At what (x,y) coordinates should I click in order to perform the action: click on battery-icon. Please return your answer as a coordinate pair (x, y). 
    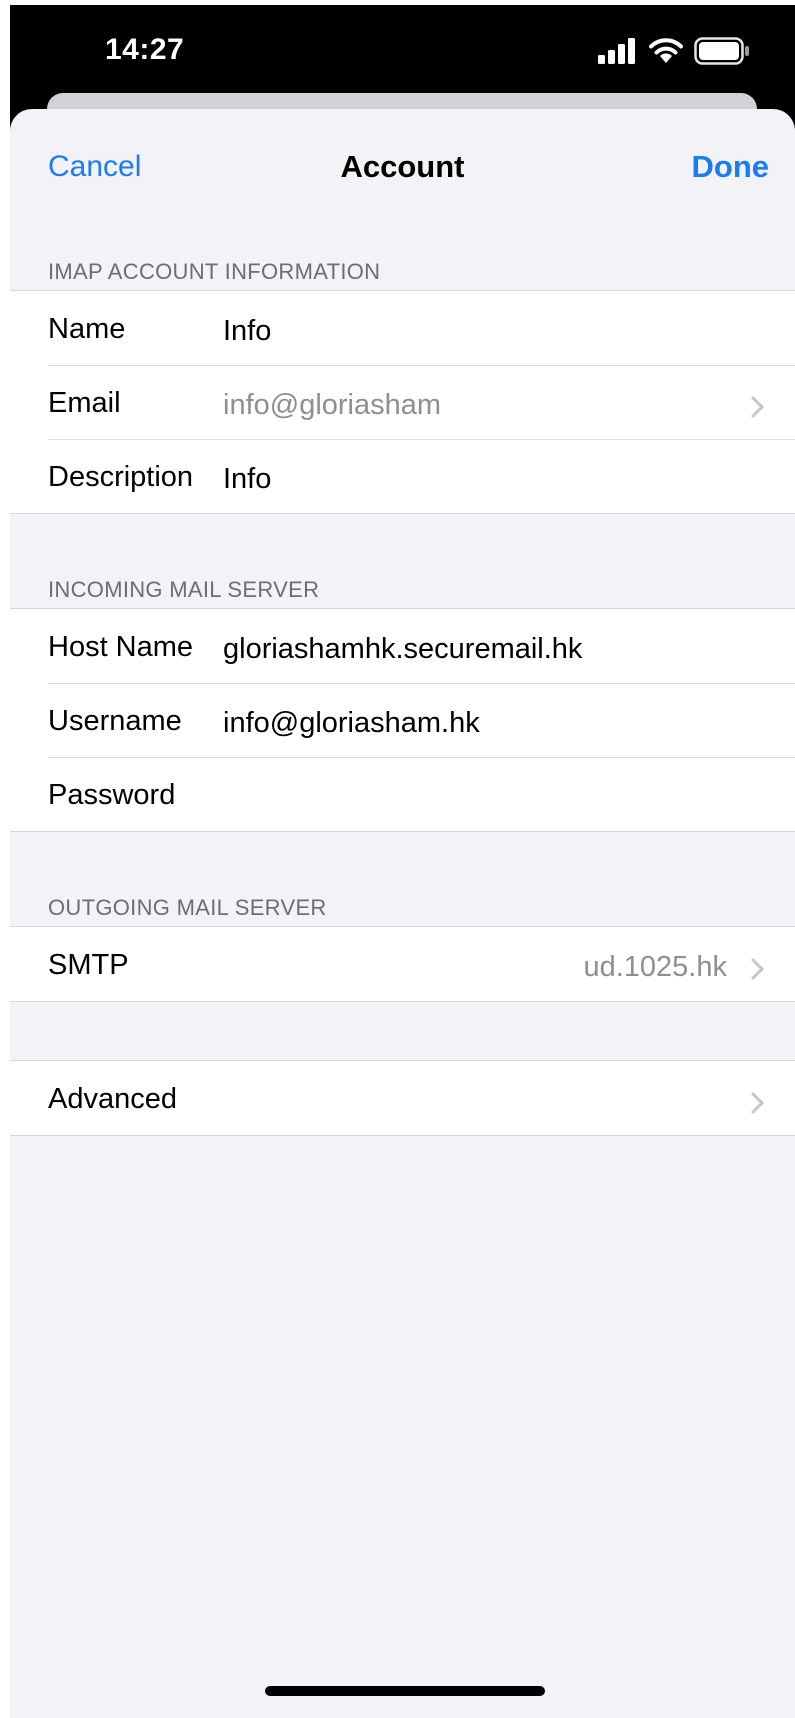
    Looking at the image, I should click on (722, 53).